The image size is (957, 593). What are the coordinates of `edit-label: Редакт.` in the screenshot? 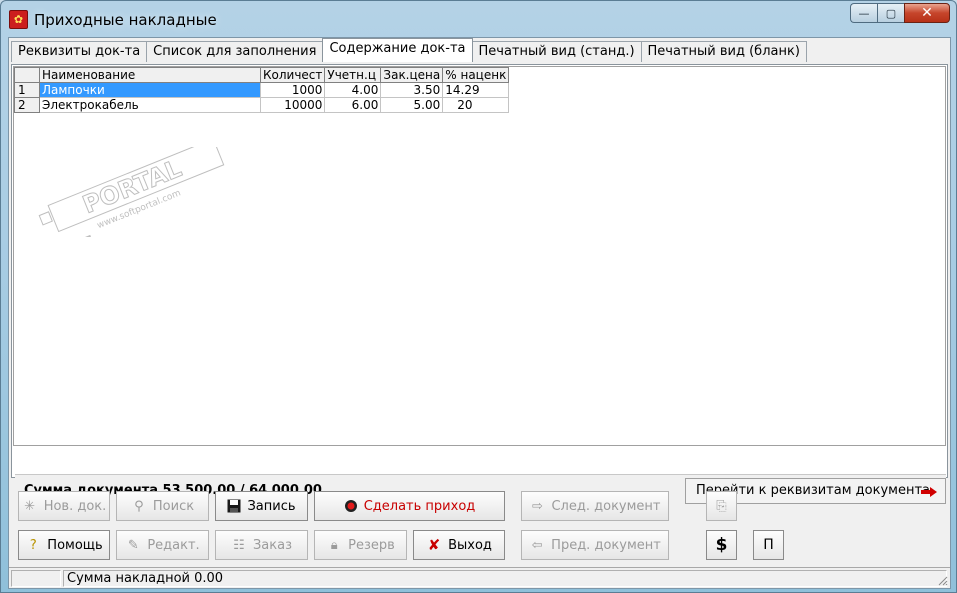 It's located at (173, 545).